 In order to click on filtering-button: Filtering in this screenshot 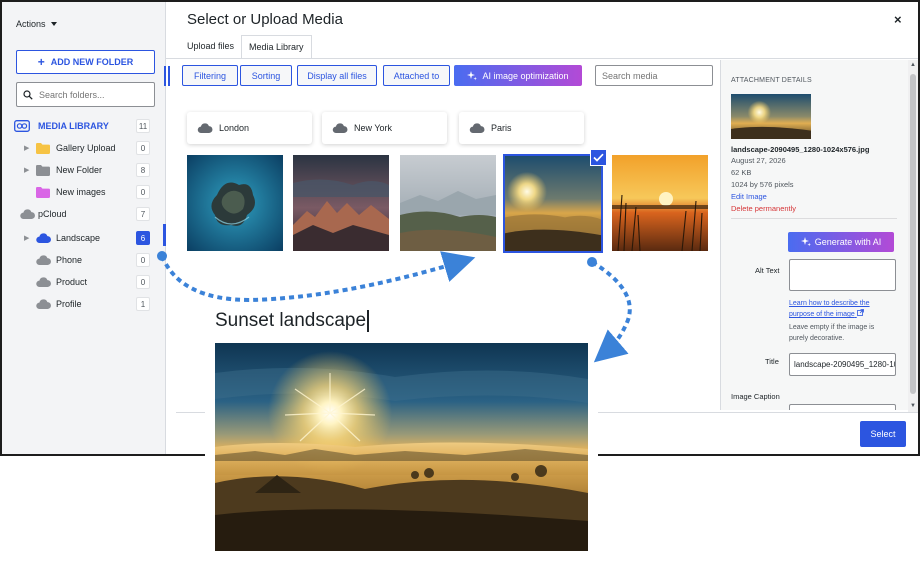, I will do `click(210, 75)`.